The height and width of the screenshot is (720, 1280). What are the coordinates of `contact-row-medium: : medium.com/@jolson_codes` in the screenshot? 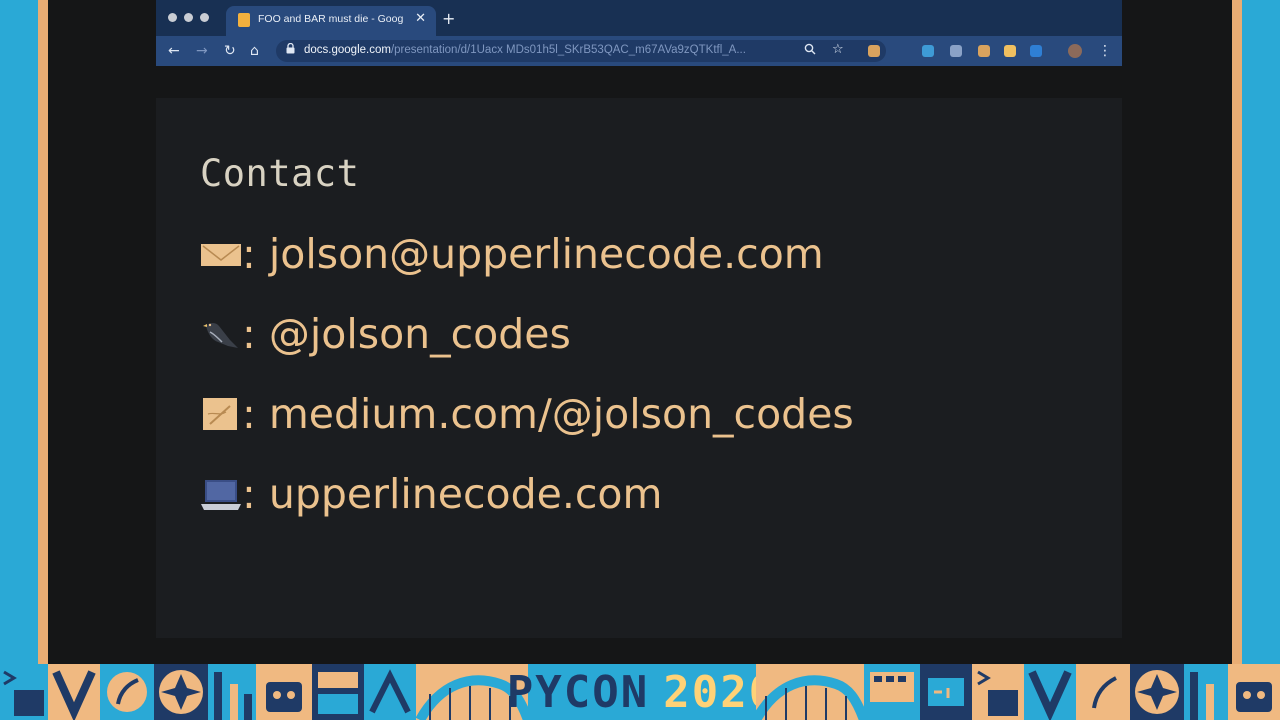 It's located at (527, 414).